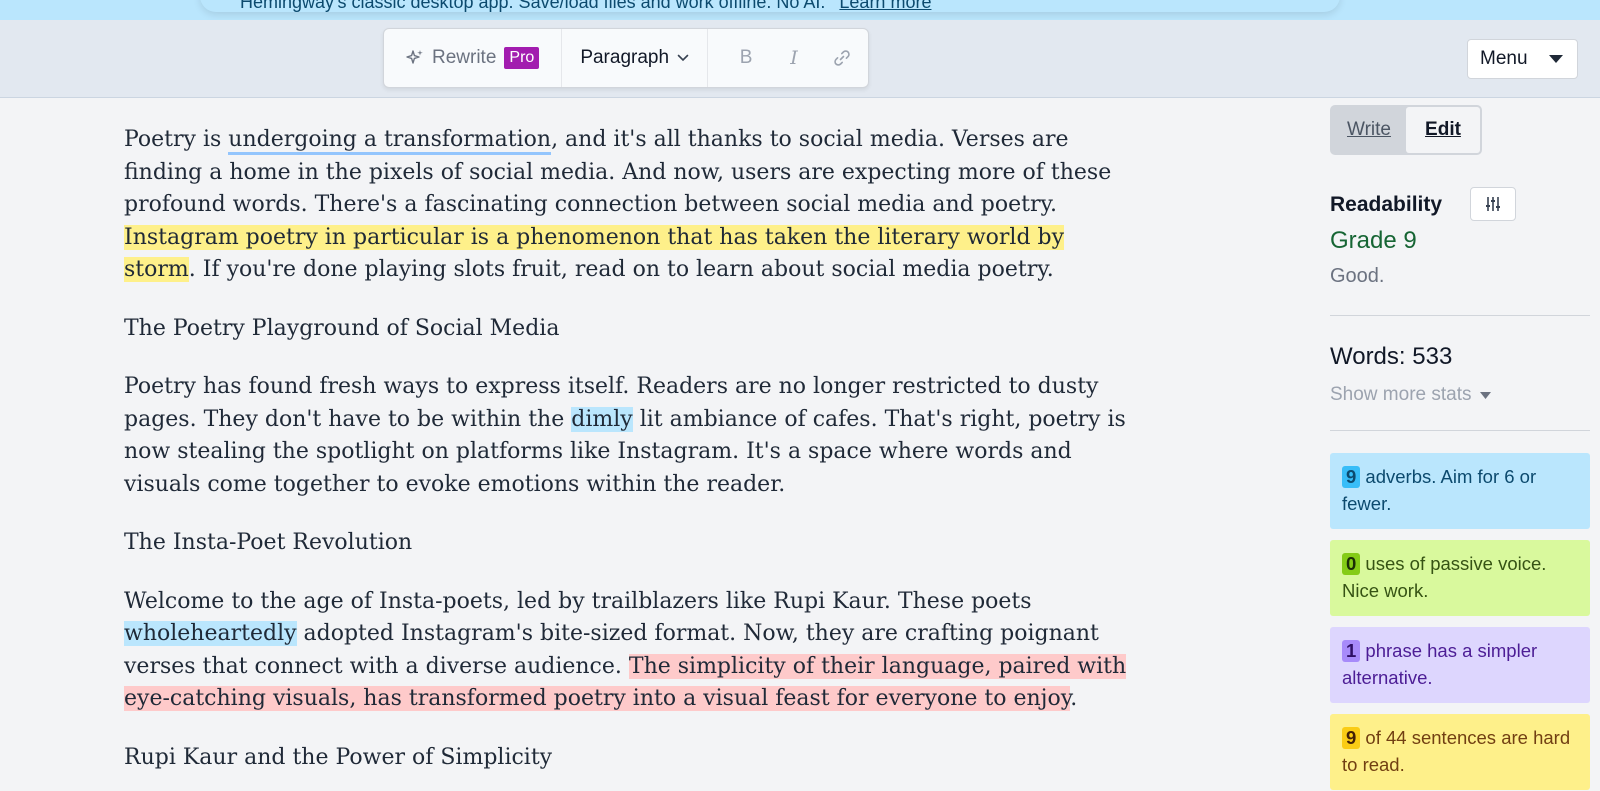  Describe the element at coordinates (1351, 738) in the screenshot. I see `hard-sentences-count: 9` at that location.